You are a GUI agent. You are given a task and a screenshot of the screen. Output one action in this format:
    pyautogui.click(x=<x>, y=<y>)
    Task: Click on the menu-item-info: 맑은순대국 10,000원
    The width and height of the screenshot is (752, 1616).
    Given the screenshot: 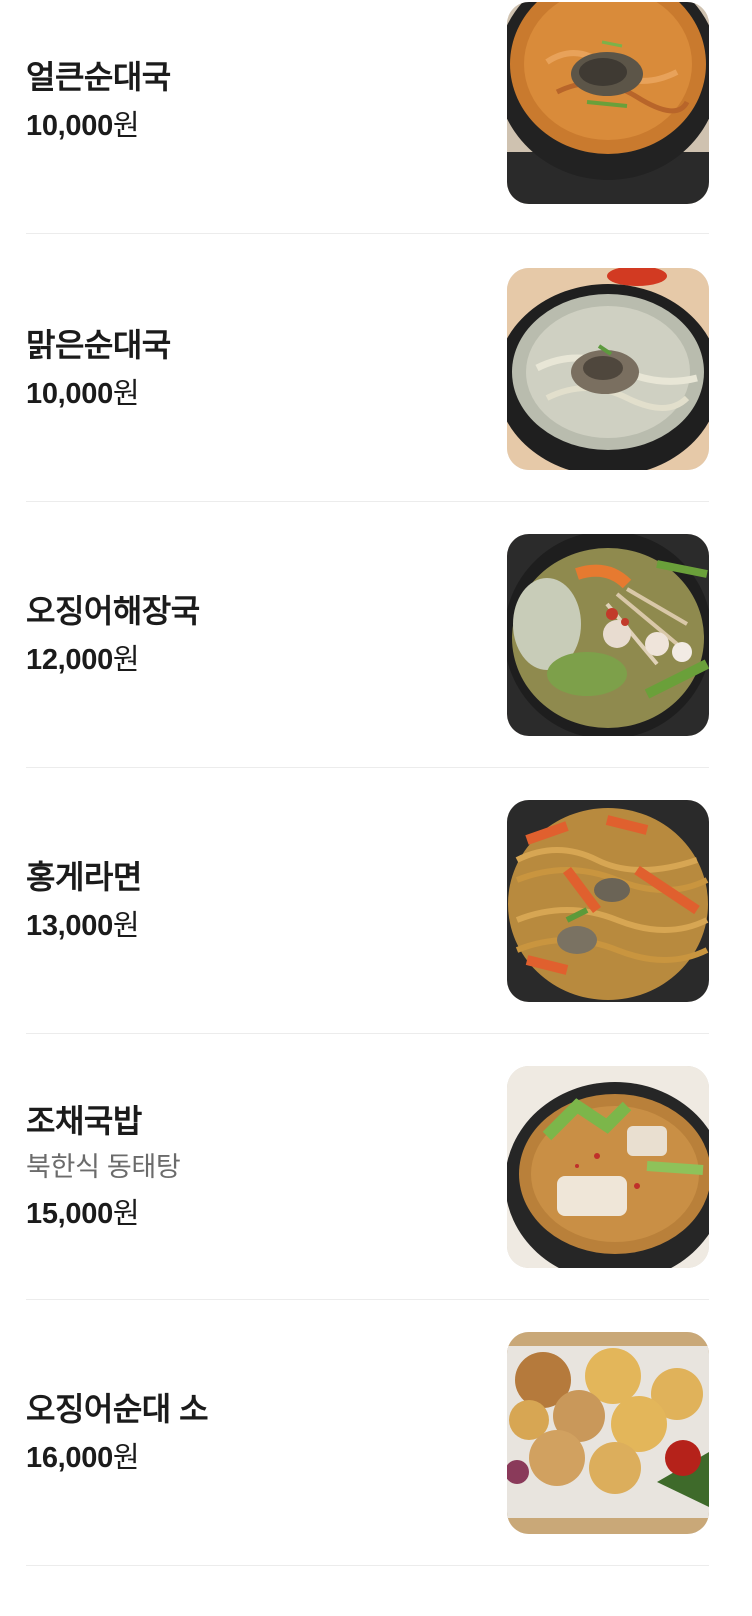 What is the action you would take?
    pyautogui.click(x=246, y=368)
    